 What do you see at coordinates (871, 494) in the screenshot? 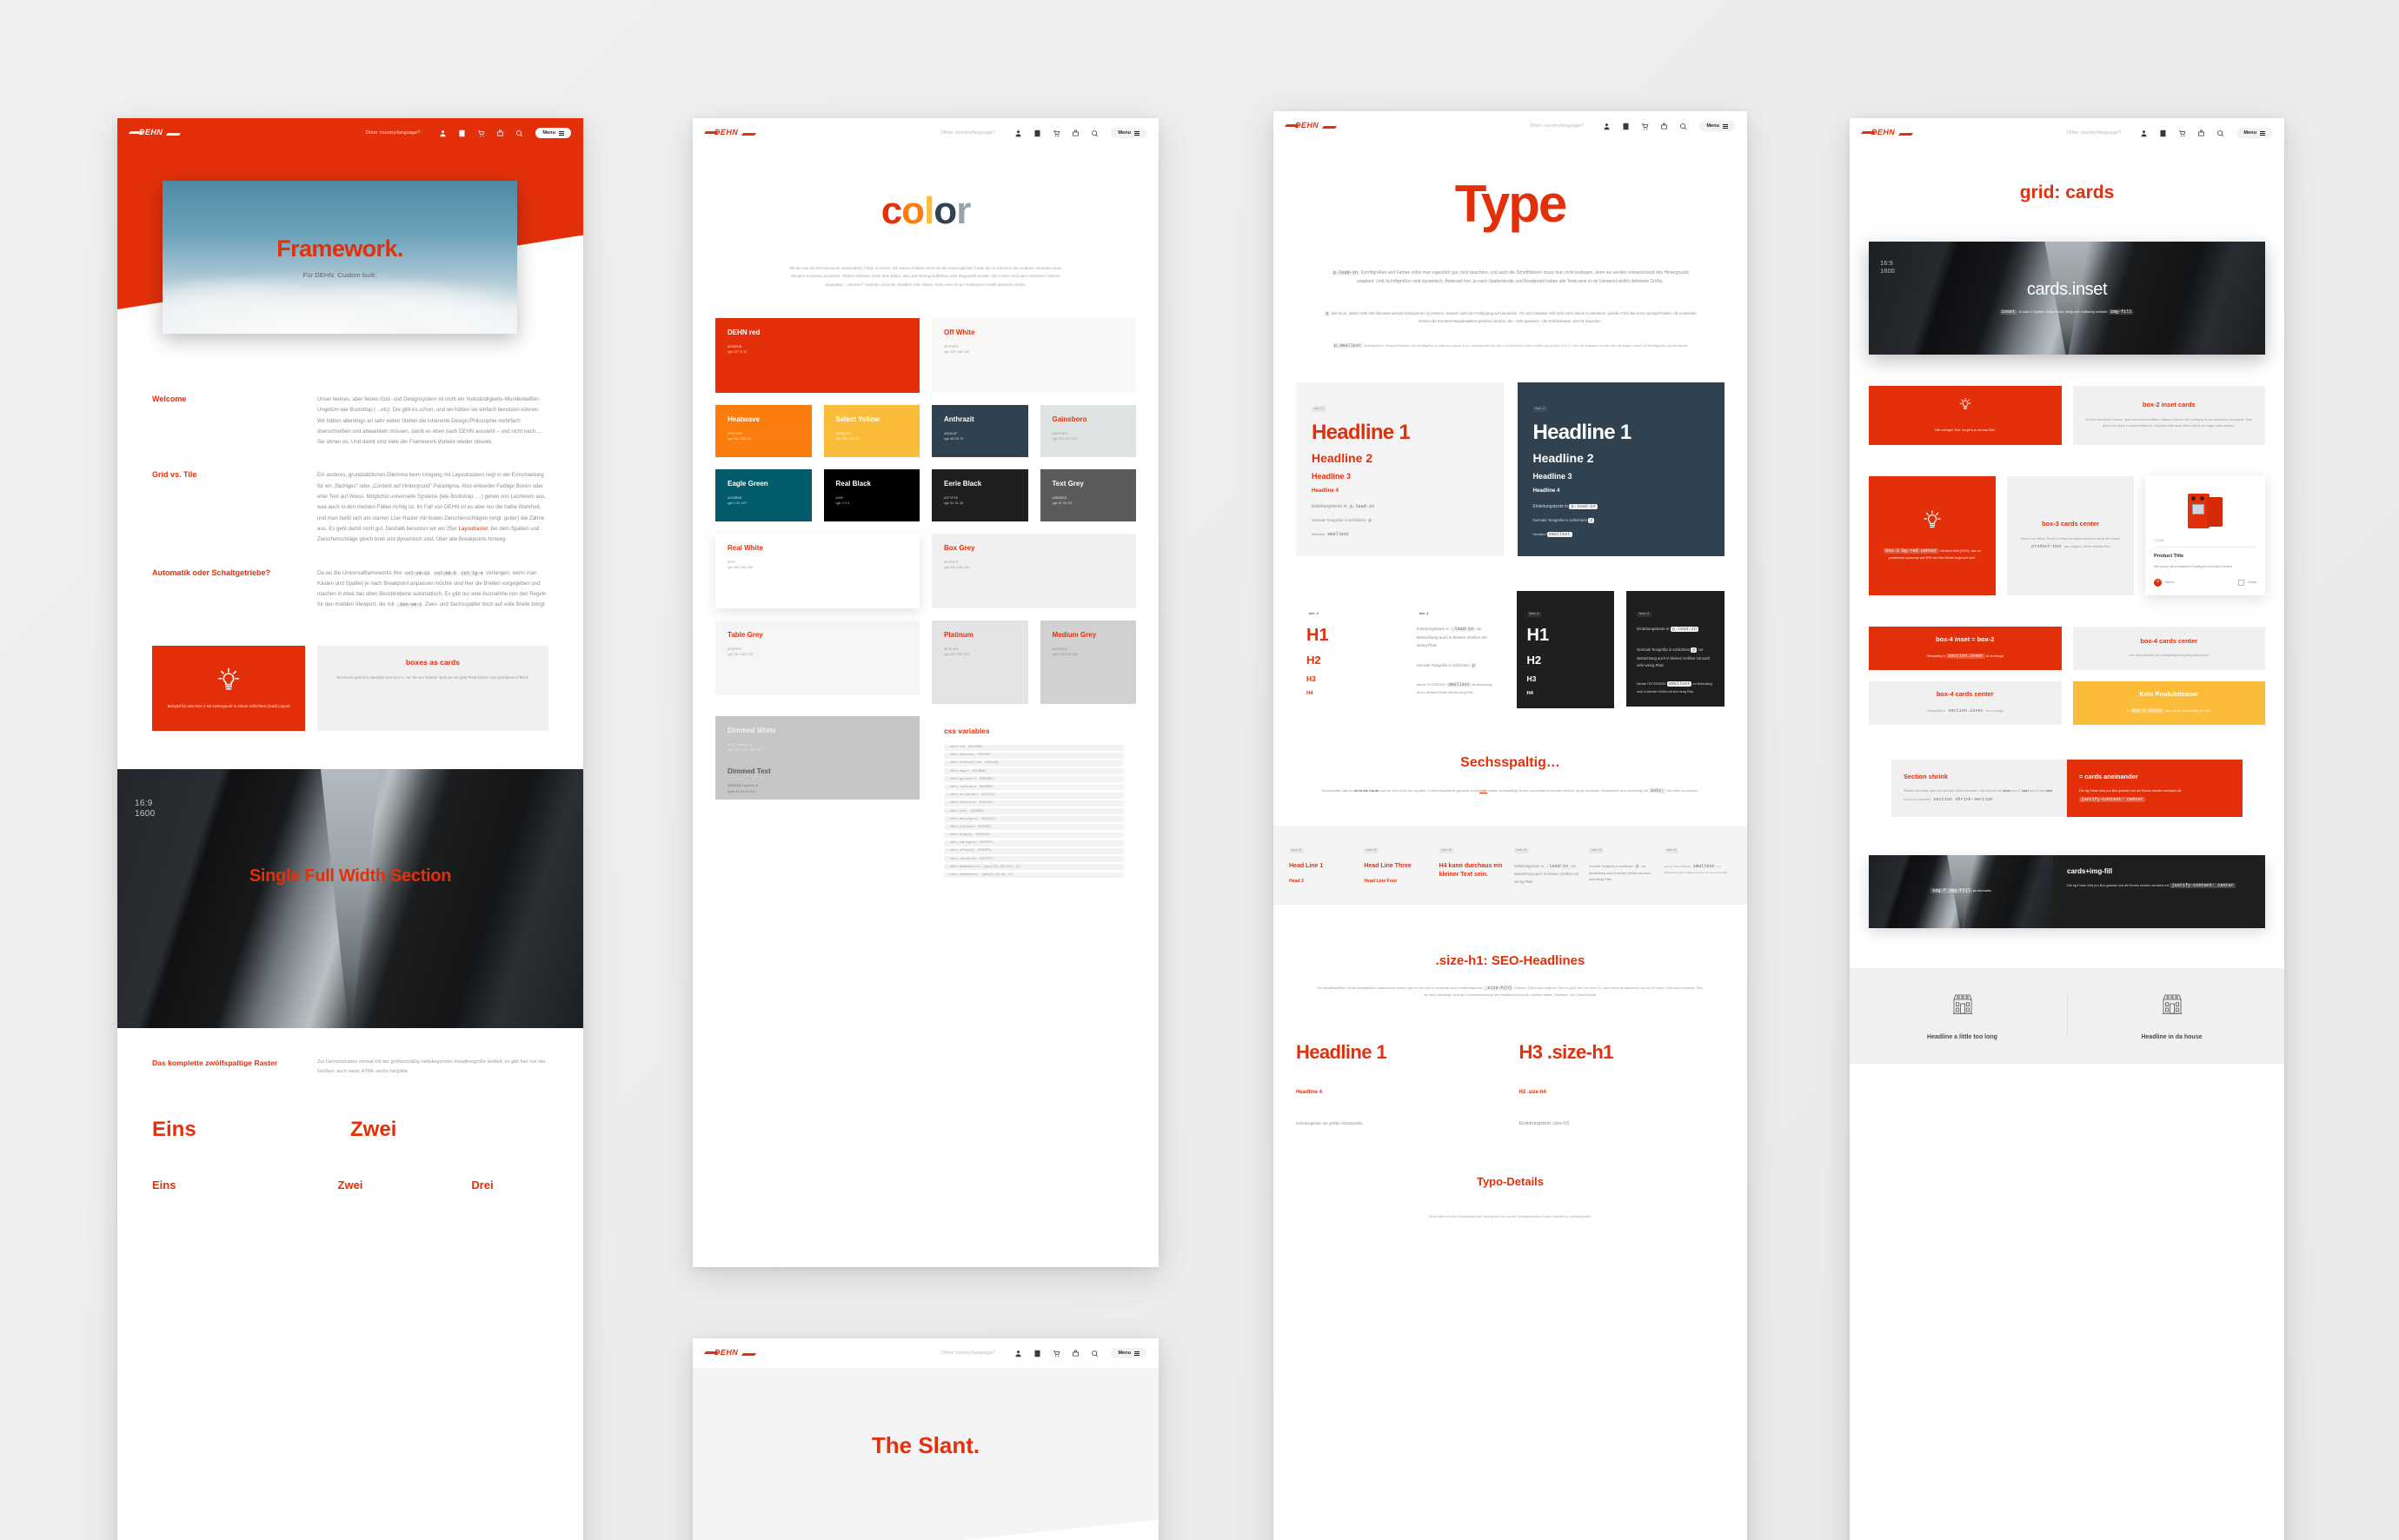
I see `color-swatch: Real Black #000 rgb 0 0 0` at bounding box center [871, 494].